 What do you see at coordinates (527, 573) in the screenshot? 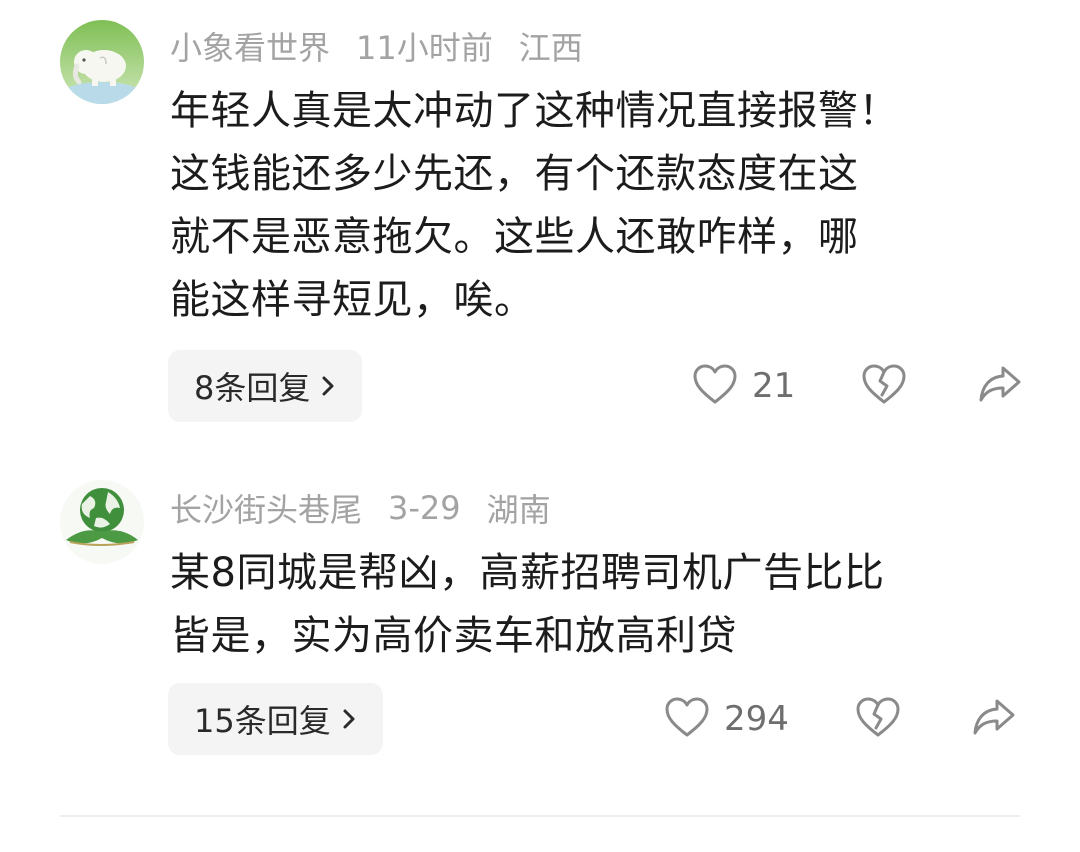
I see `comment-line: 某8同城是帮凶，高薪招聘司机广告比比` at bounding box center [527, 573].